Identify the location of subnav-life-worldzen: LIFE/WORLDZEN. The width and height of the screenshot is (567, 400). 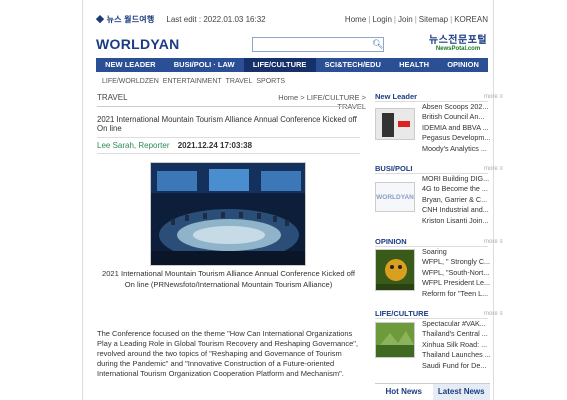
(130, 81).